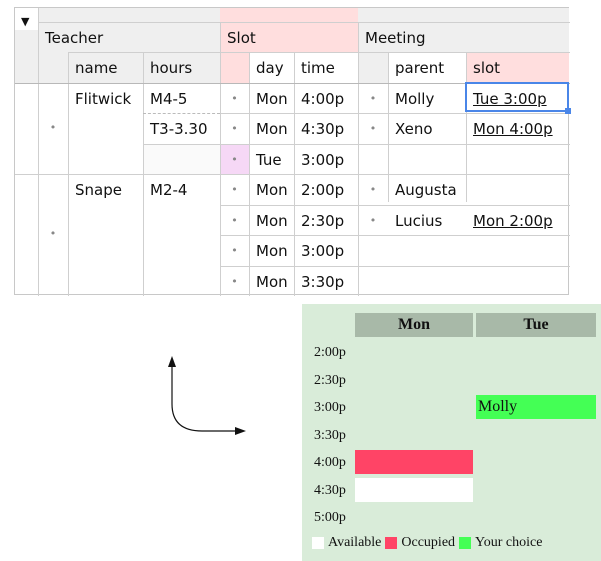  I want to click on calendar-time-label: 3:00p, so click(330, 407).